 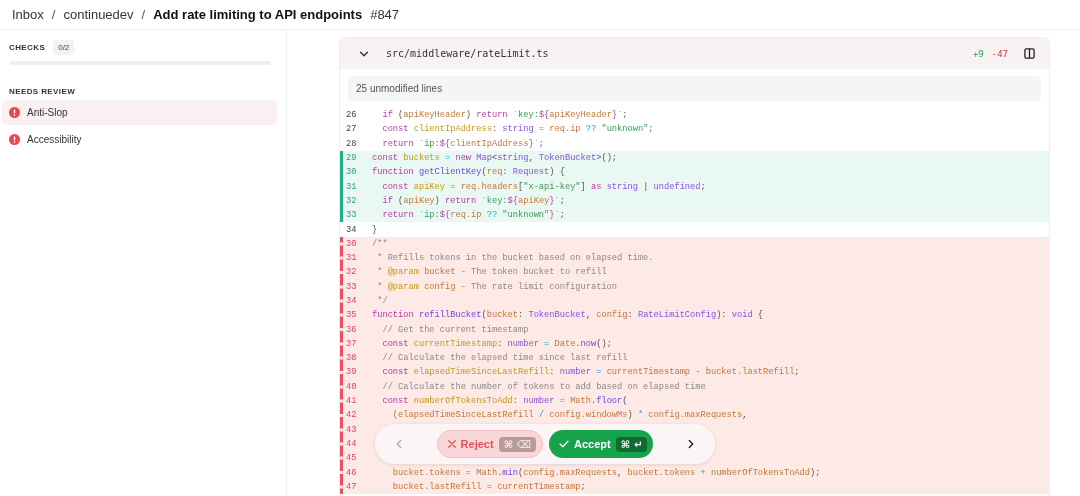 What do you see at coordinates (568, 315) in the screenshot?
I see `code-line: function refillBucket(bucket: TokenBucket, config: RateLimitConfig): void {` at bounding box center [568, 315].